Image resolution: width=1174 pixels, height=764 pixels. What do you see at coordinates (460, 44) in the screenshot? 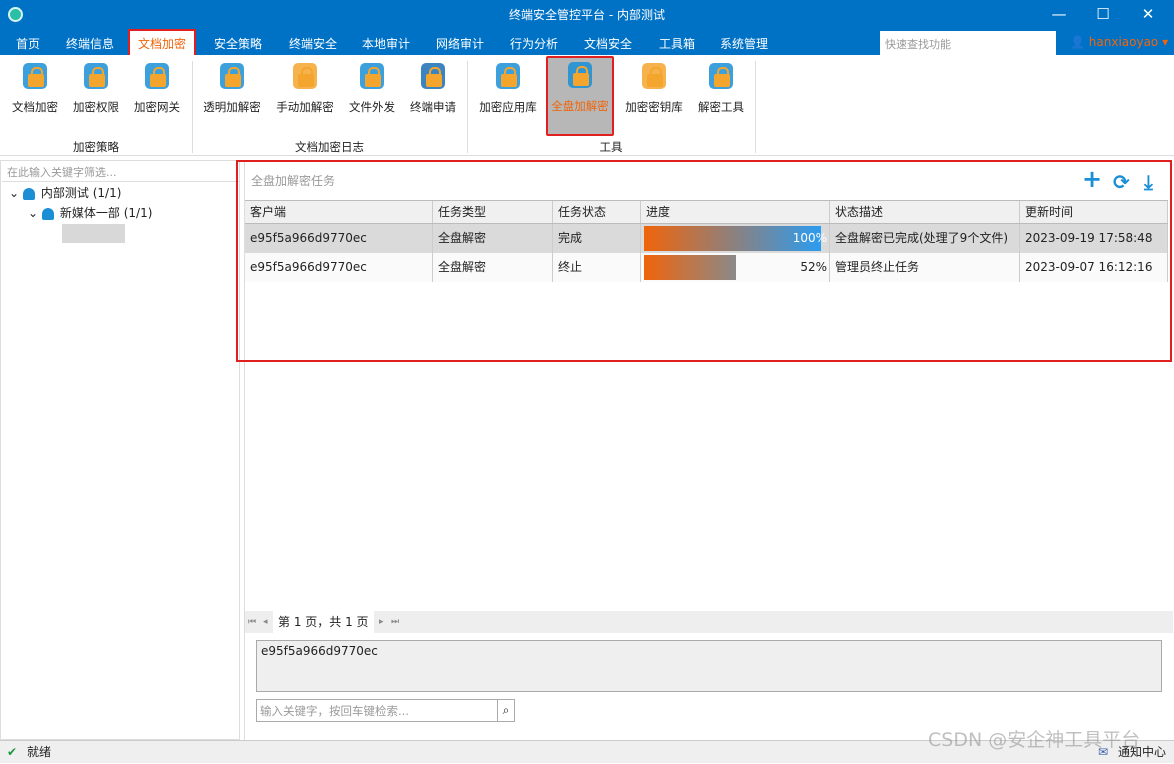
I see `tab-6: 网络审计` at bounding box center [460, 44].